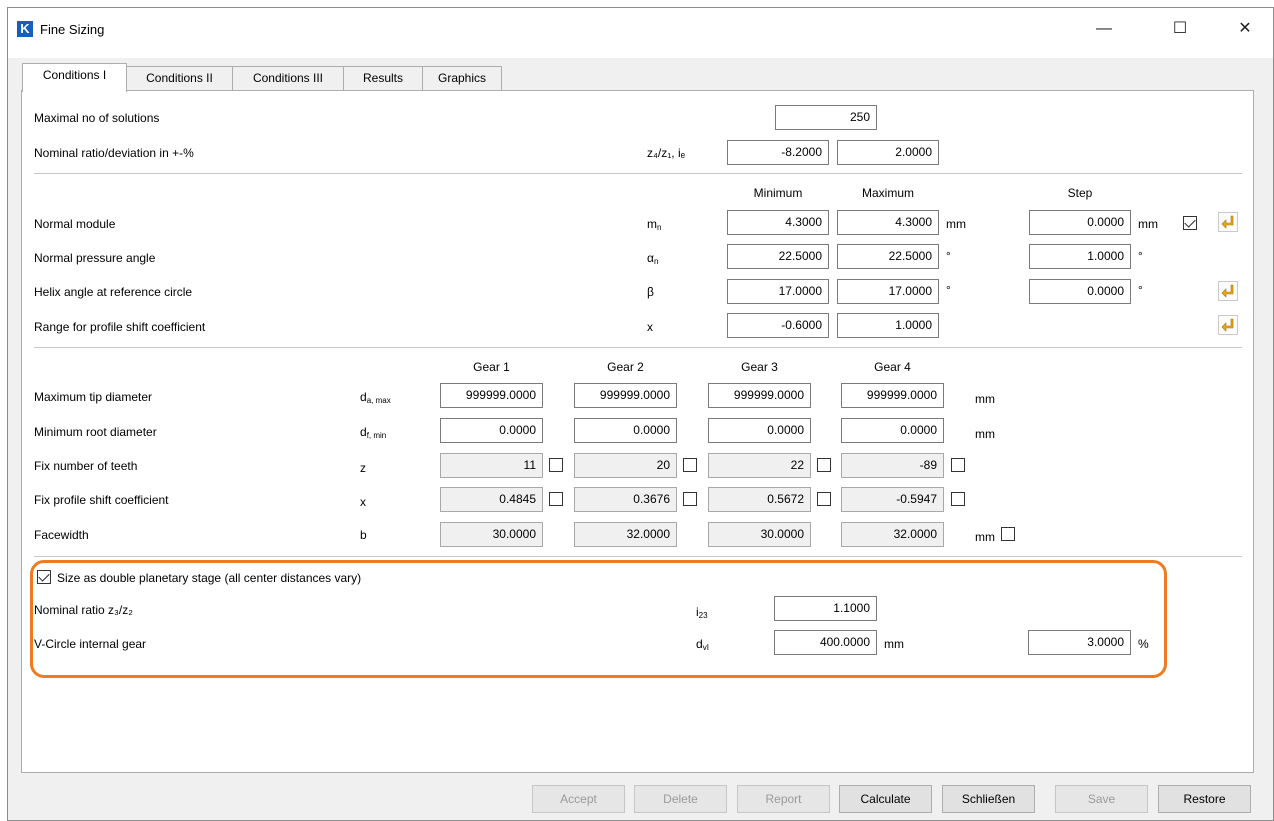  Describe the element at coordinates (948, 256) in the screenshot. I see `pressure-angle-unit: °` at that location.